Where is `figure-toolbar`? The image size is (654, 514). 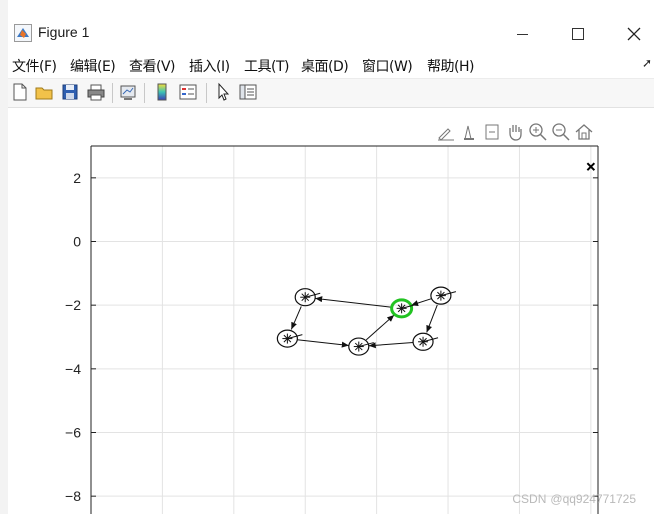 figure-toolbar is located at coordinates (331, 93).